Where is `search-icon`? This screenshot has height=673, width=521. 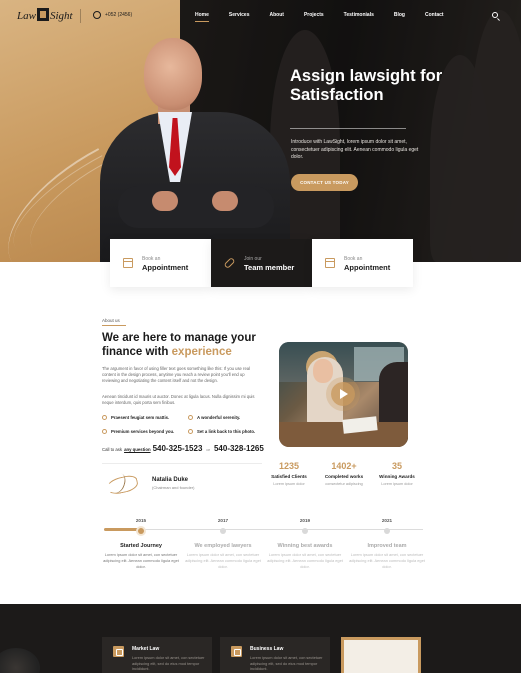
search-icon is located at coordinates (495, 15).